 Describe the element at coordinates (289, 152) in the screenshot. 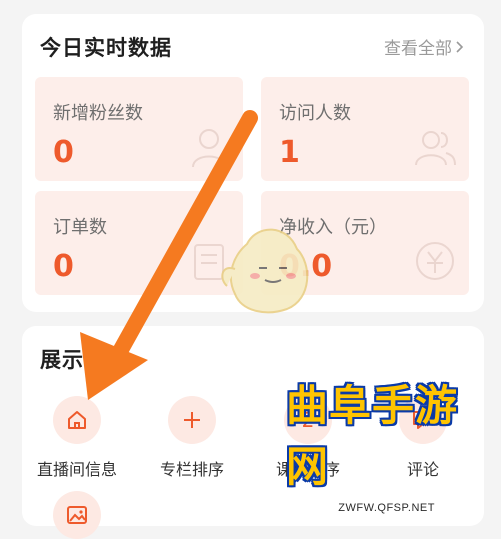

I see `stat-value: 1` at that location.